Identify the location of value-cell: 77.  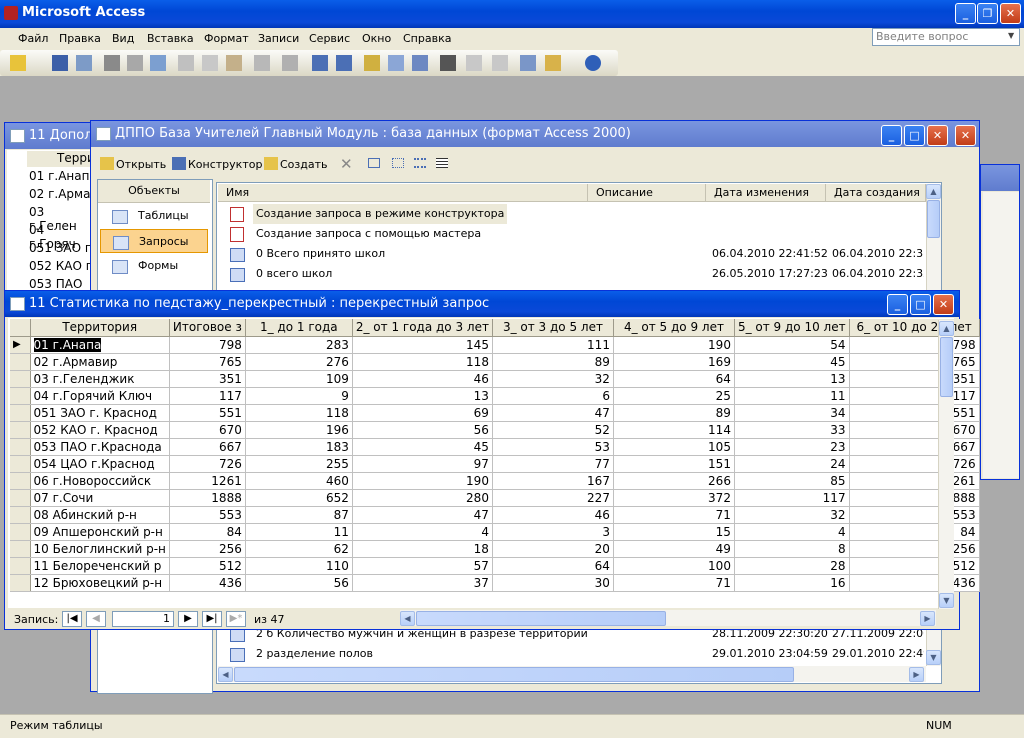
(553, 464).